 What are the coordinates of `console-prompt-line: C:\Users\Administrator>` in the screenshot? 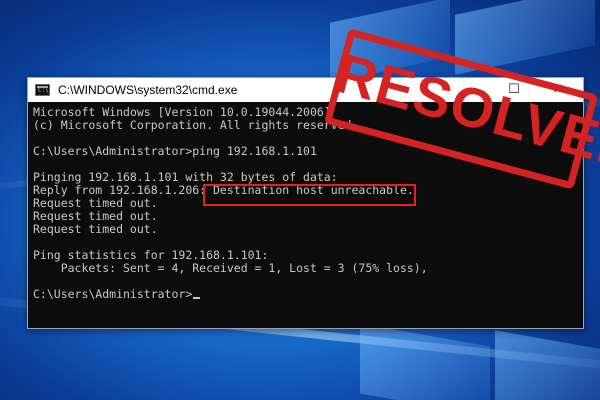 It's located at (117, 294).